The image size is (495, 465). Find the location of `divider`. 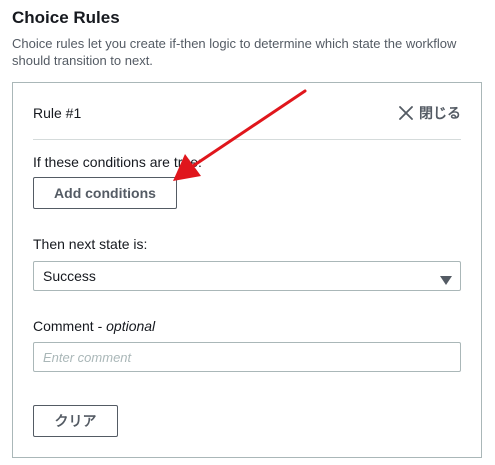

divider is located at coordinates (247, 139).